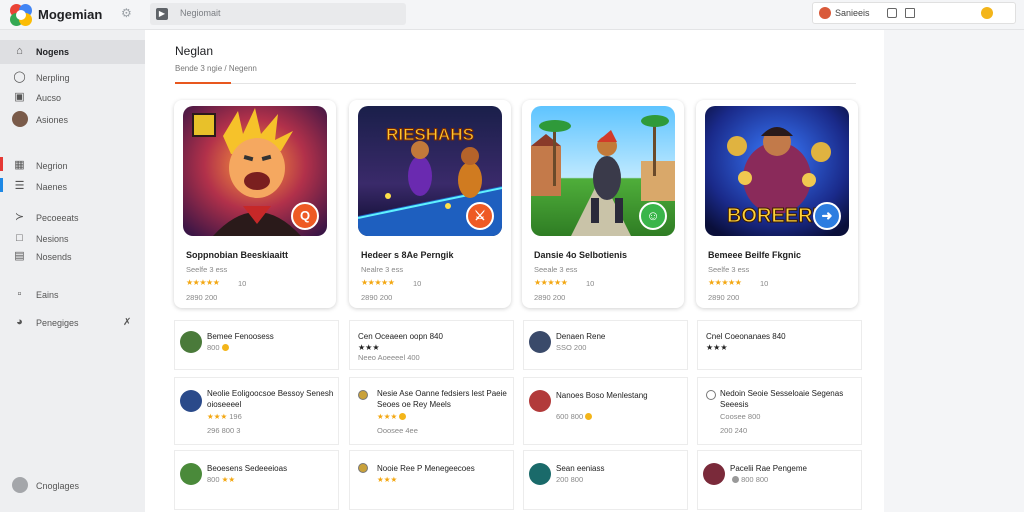 Image resolution: width=1024 pixels, height=512 pixels. I want to click on sidebar-item-account: Cnoglages, so click(72, 486).